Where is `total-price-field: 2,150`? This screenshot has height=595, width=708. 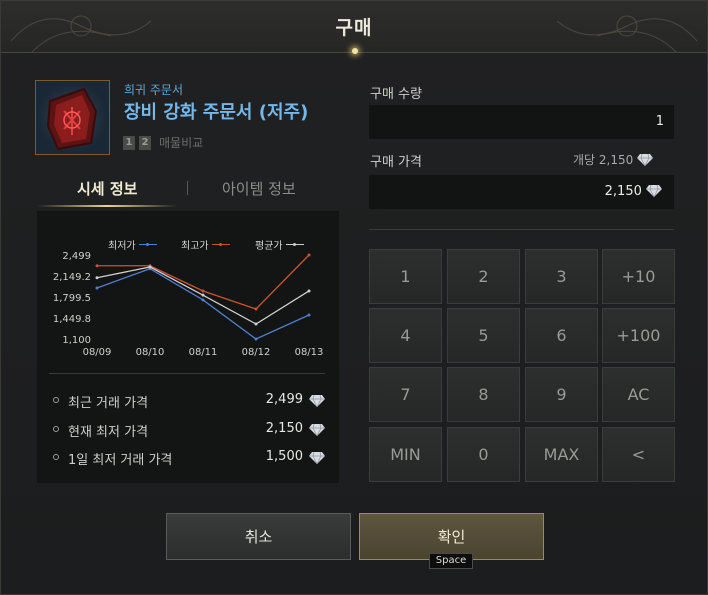 total-price-field: 2,150 is located at coordinates (521, 192).